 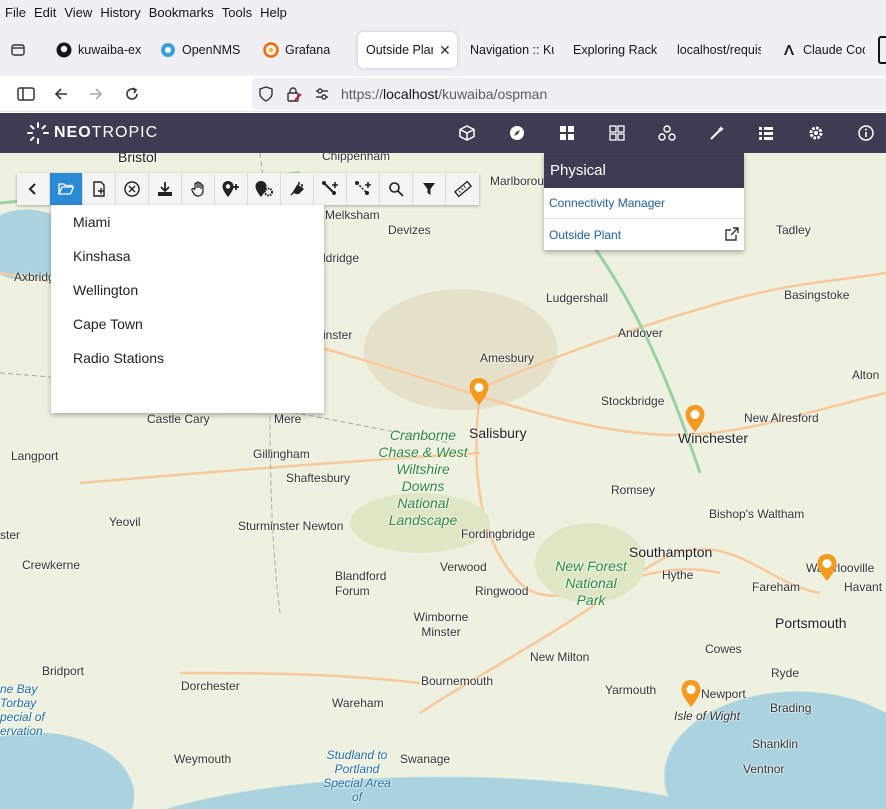 What do you see at coordinates (61, 94) in the screenshot?
I see `back-arrow-icon` at bounding box center [61, 94].